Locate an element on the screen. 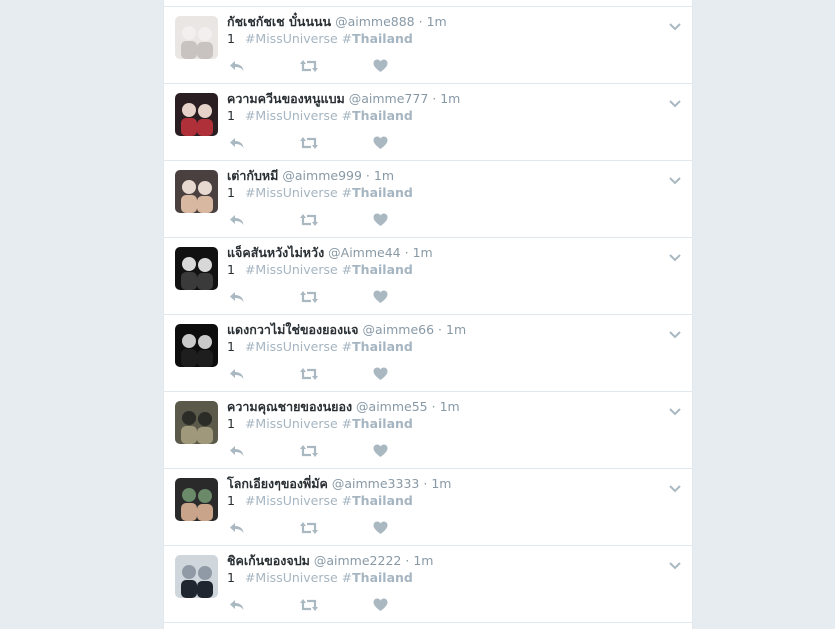 The height and width of the screenshot is (629, 835). hashtag-word: Thailand is located at coordinates (382, 346).